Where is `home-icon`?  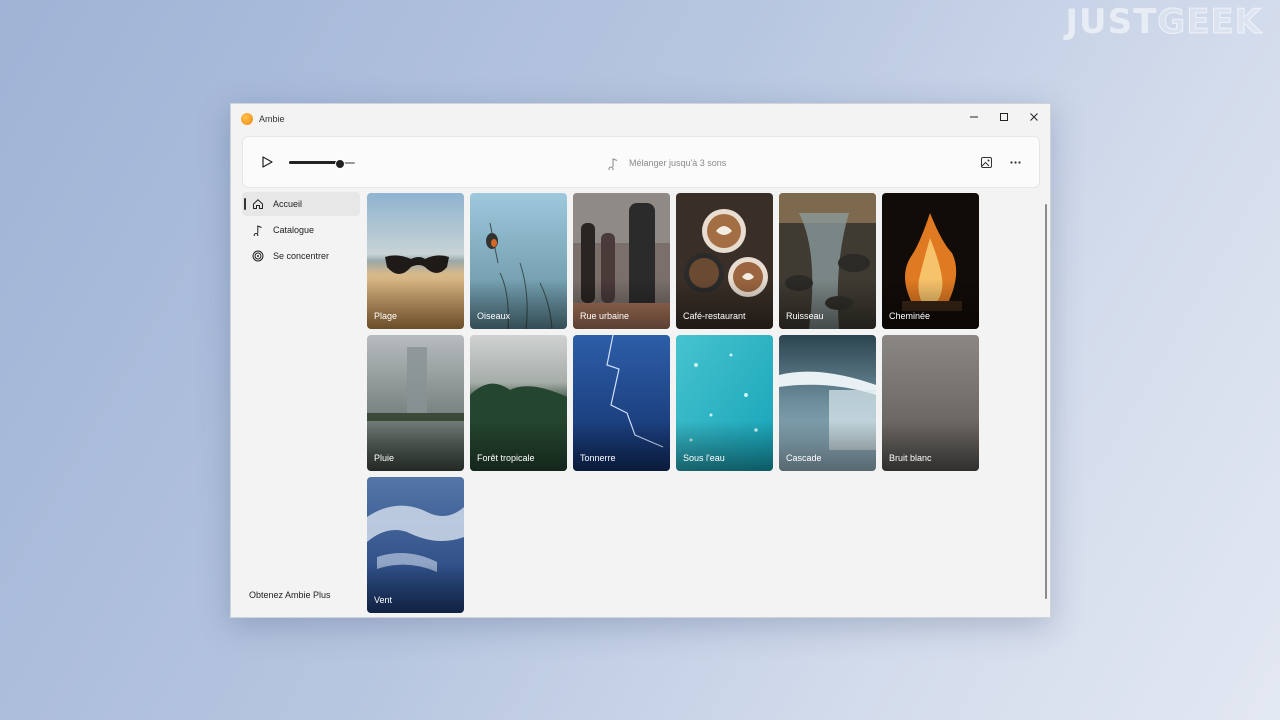
home-icon is located at coordinates (258, 204).